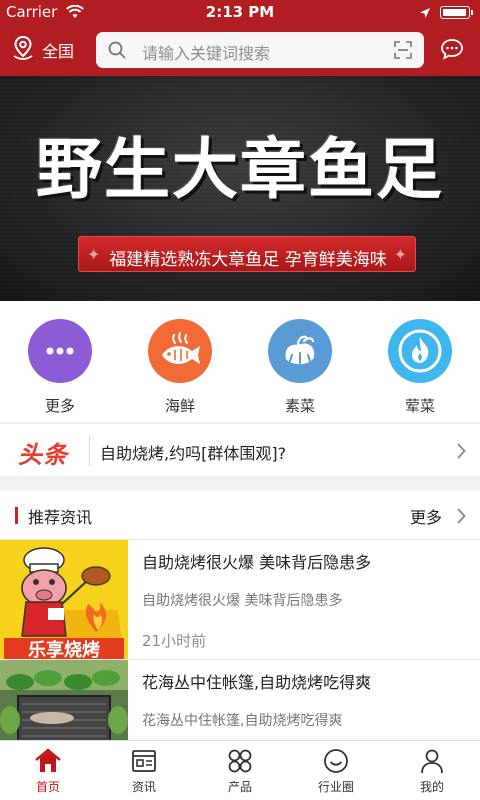  What do you see at coordinates (240, 761) in the screenshot?
I see `grid-icon` at bounding box center [240, 761].